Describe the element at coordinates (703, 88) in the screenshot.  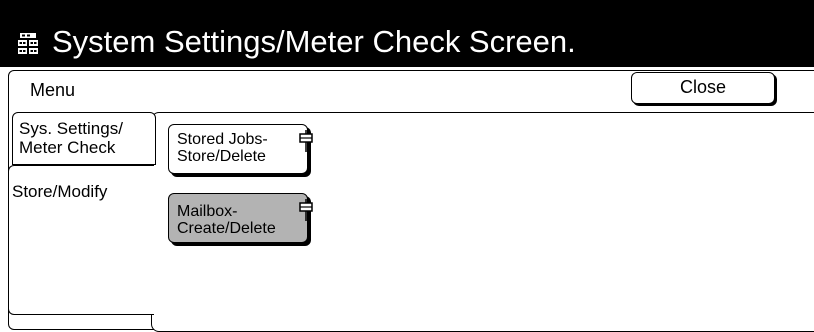
I see `close-button: Close` at that location.